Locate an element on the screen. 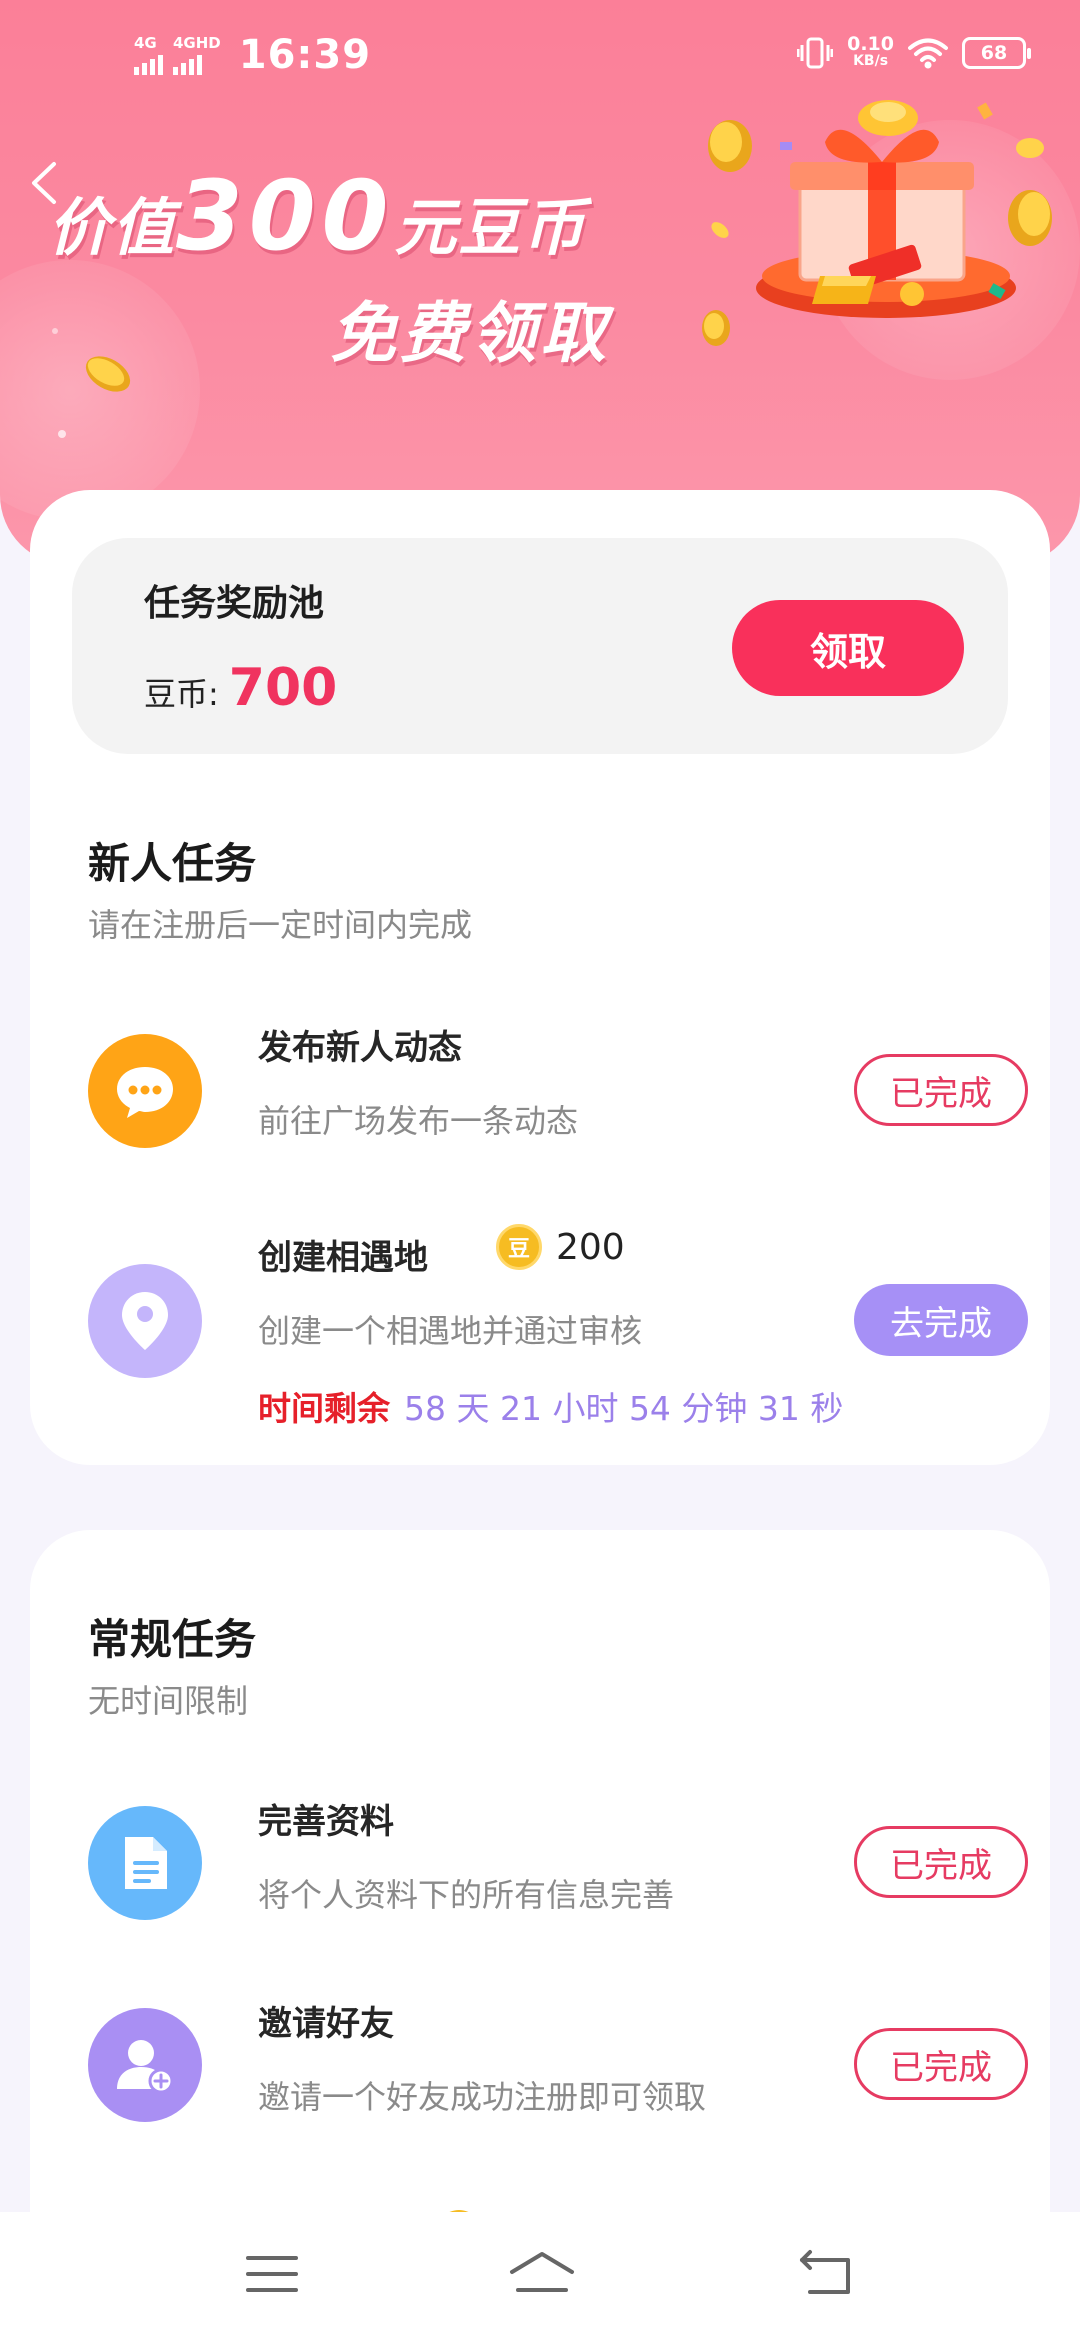 The height and width of the screenshot is (2340, 1080). battery-level: 68 is located at coordinates (994, 53).